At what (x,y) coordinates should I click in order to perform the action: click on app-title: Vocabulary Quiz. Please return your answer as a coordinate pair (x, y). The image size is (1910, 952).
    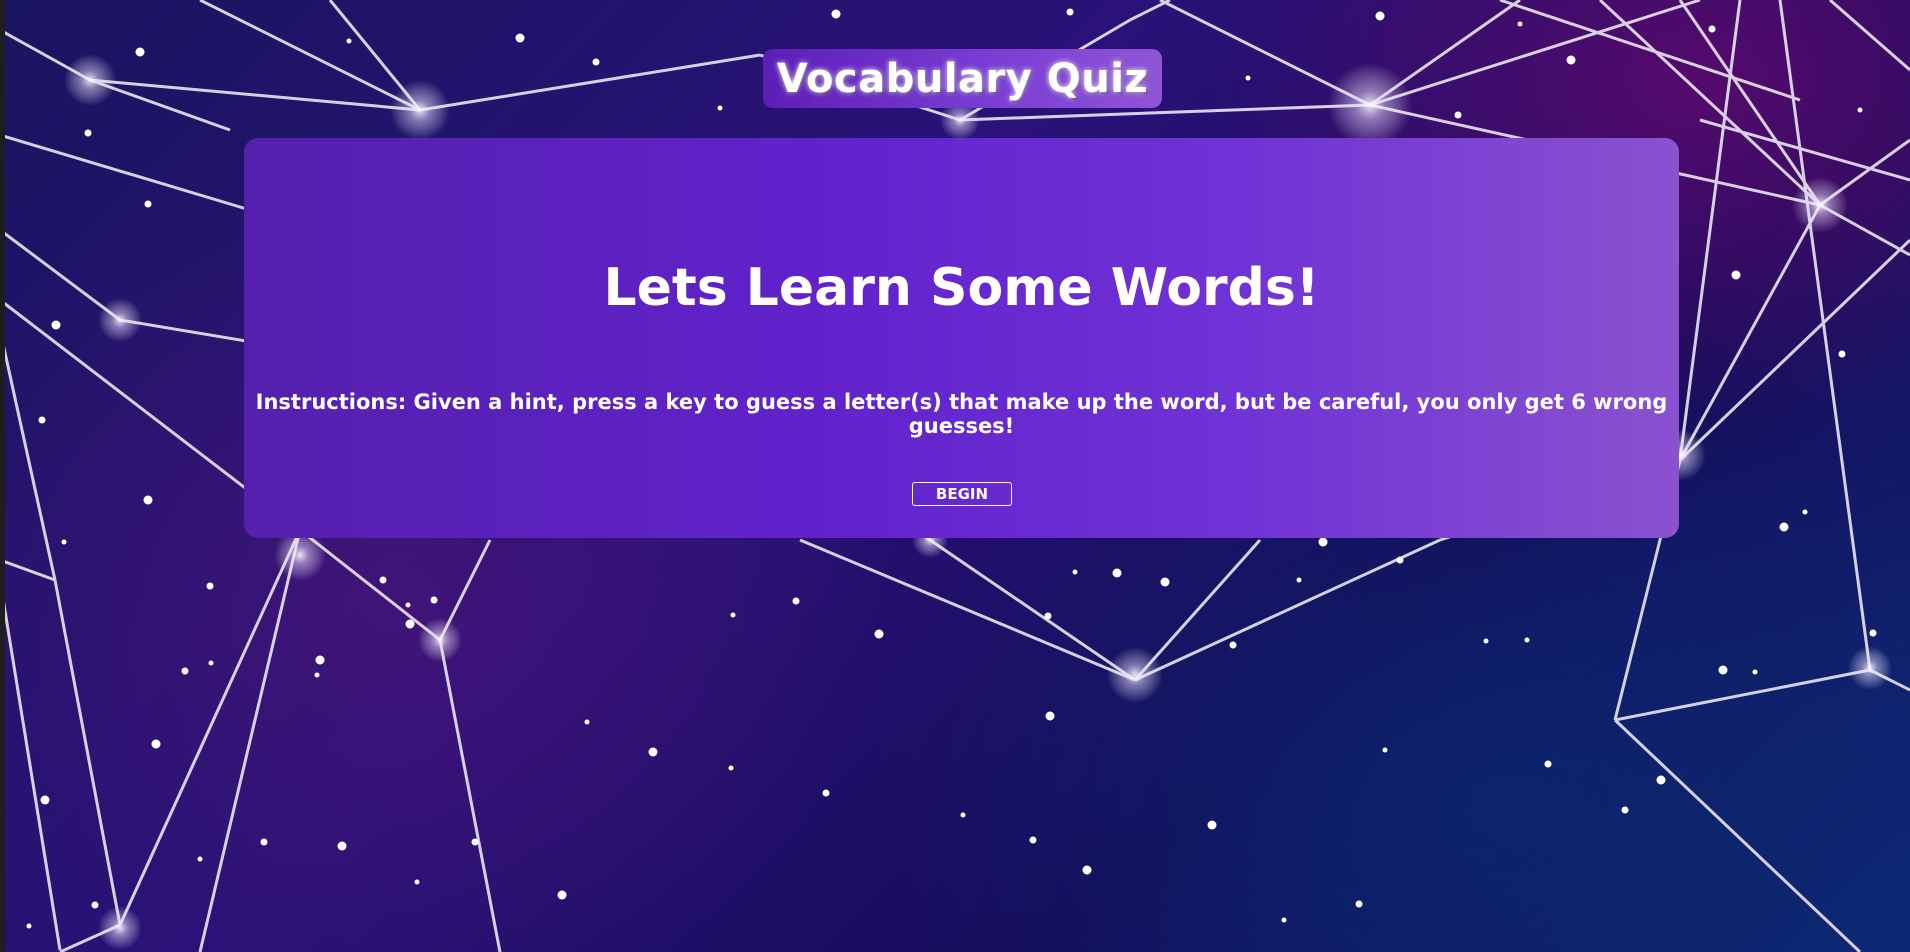
    Looking at the image, I should click on (962, 78).